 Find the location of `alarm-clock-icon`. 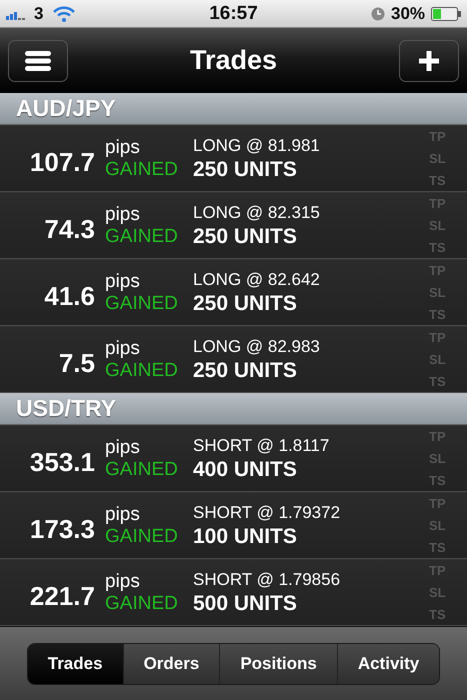

alarm-clock-icon is located at coordinates (377, 13).